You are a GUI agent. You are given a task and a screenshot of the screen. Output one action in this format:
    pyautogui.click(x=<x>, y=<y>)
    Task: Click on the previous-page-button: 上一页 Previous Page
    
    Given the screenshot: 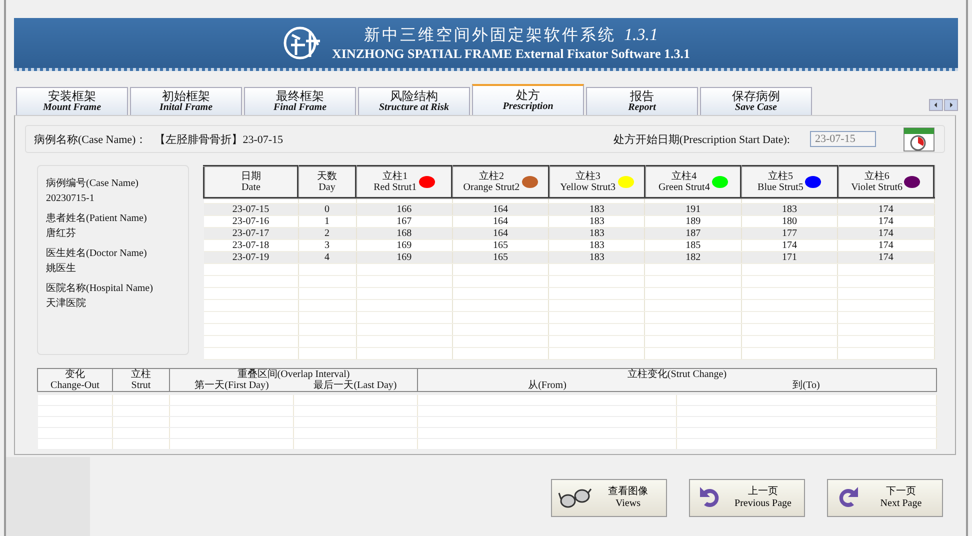 What is the action you would take?
    pyautogui.click(x=747, y=498)
    